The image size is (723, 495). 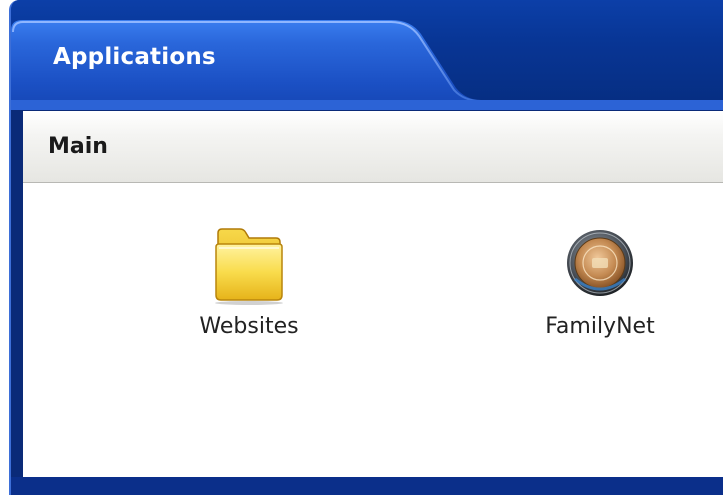 What do you see at coordinates (249, 265) in the screenshot?
I see `folder-icon` at bounding box center [249, 265].